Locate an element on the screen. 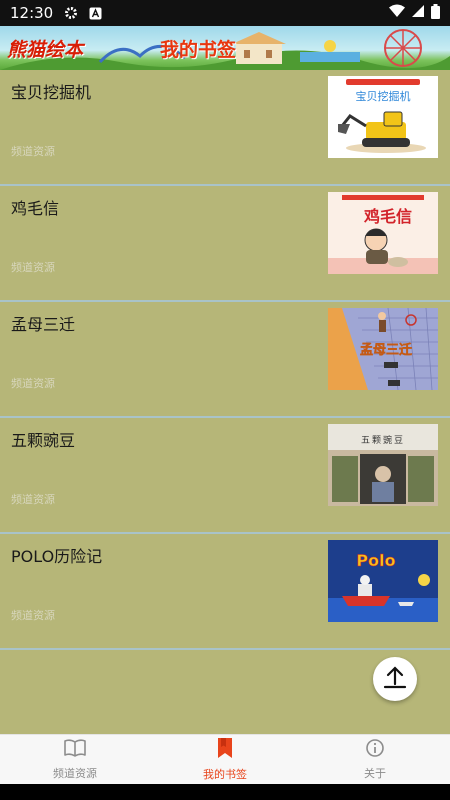 The height and width of the screenshot is (800, 450). item-title: 孟母三迁 is located at coordinates (43, 324).